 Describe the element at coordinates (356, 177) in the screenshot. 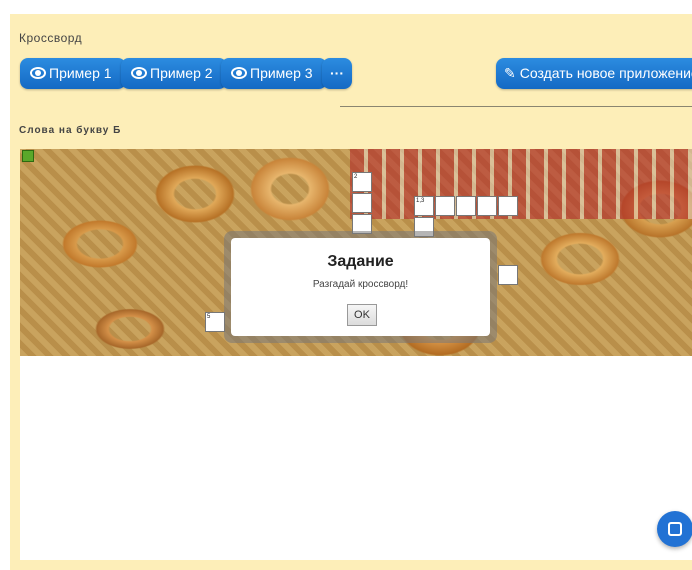

I see `cell-number: 2` at that location.